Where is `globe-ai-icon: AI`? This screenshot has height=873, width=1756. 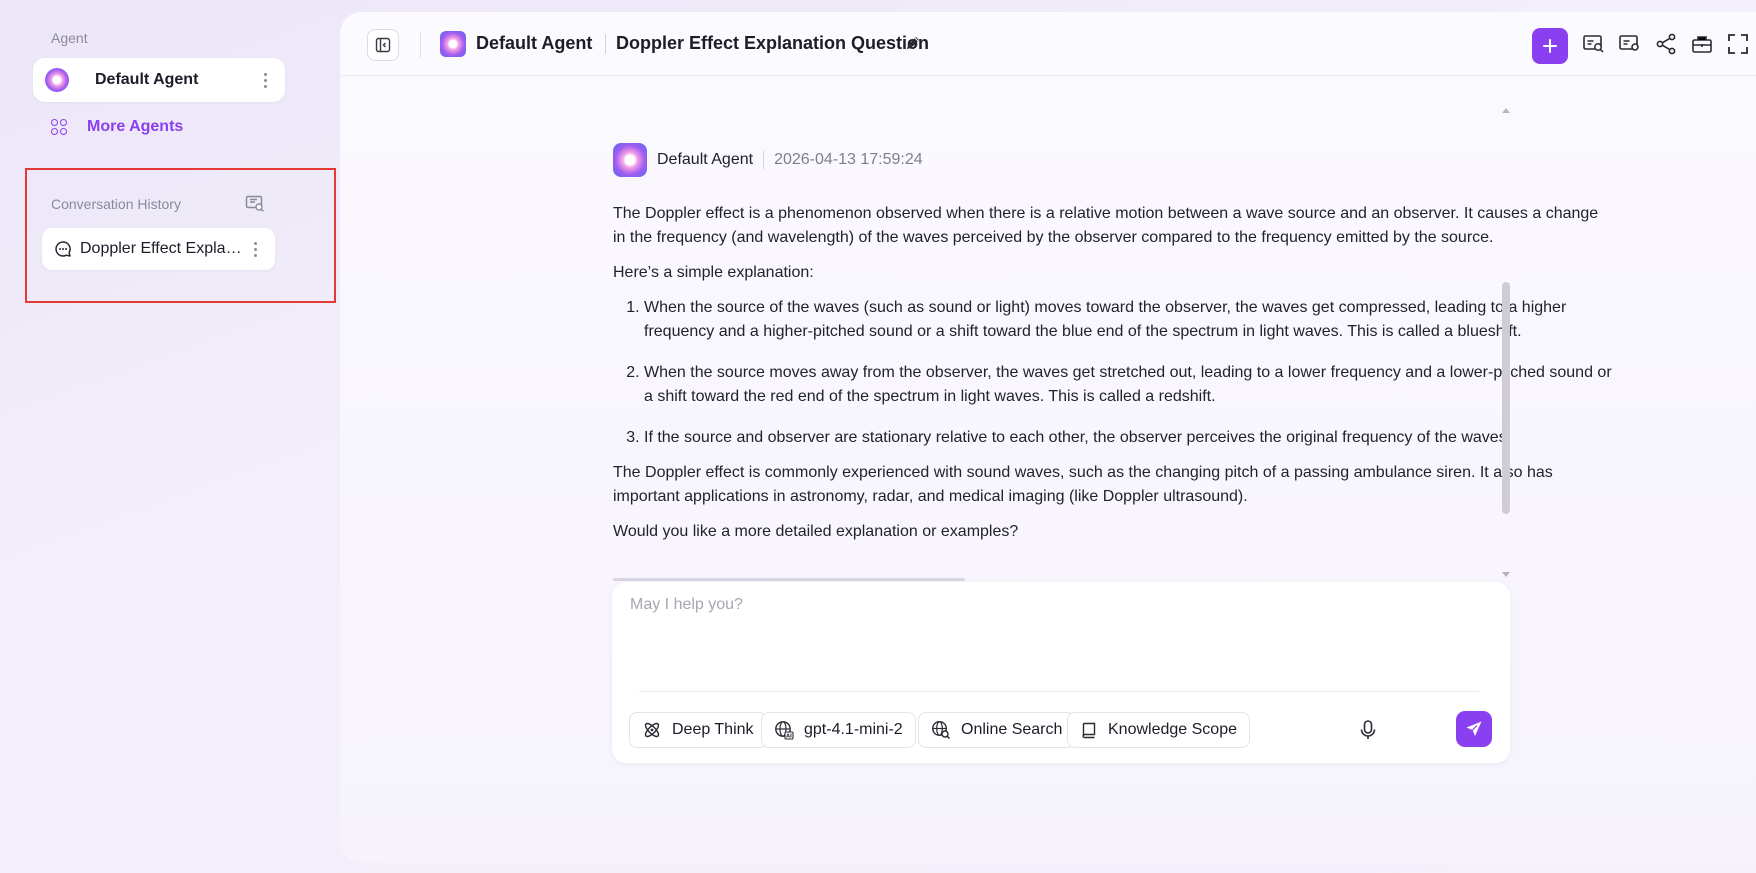 globe-ai-icon: AI is located at coordinates (784, 730).